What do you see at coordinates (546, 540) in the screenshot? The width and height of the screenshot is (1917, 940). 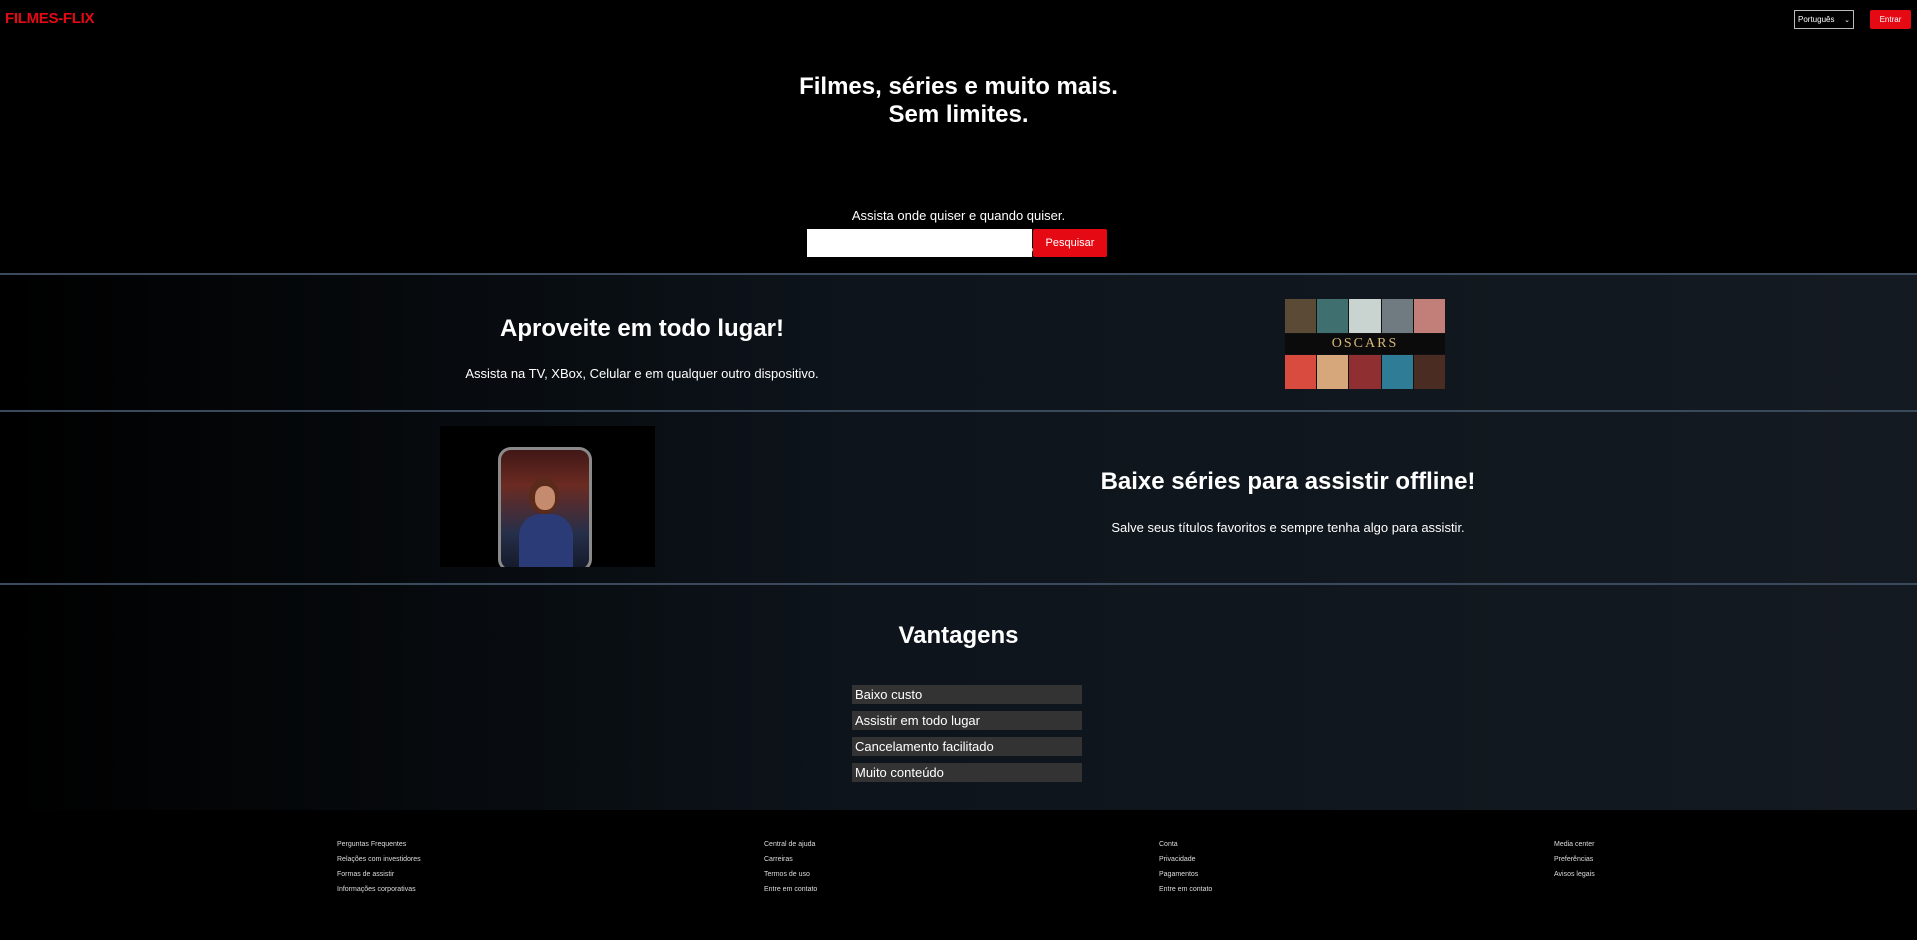 I see `character-body` at bounding box center [546, 540].